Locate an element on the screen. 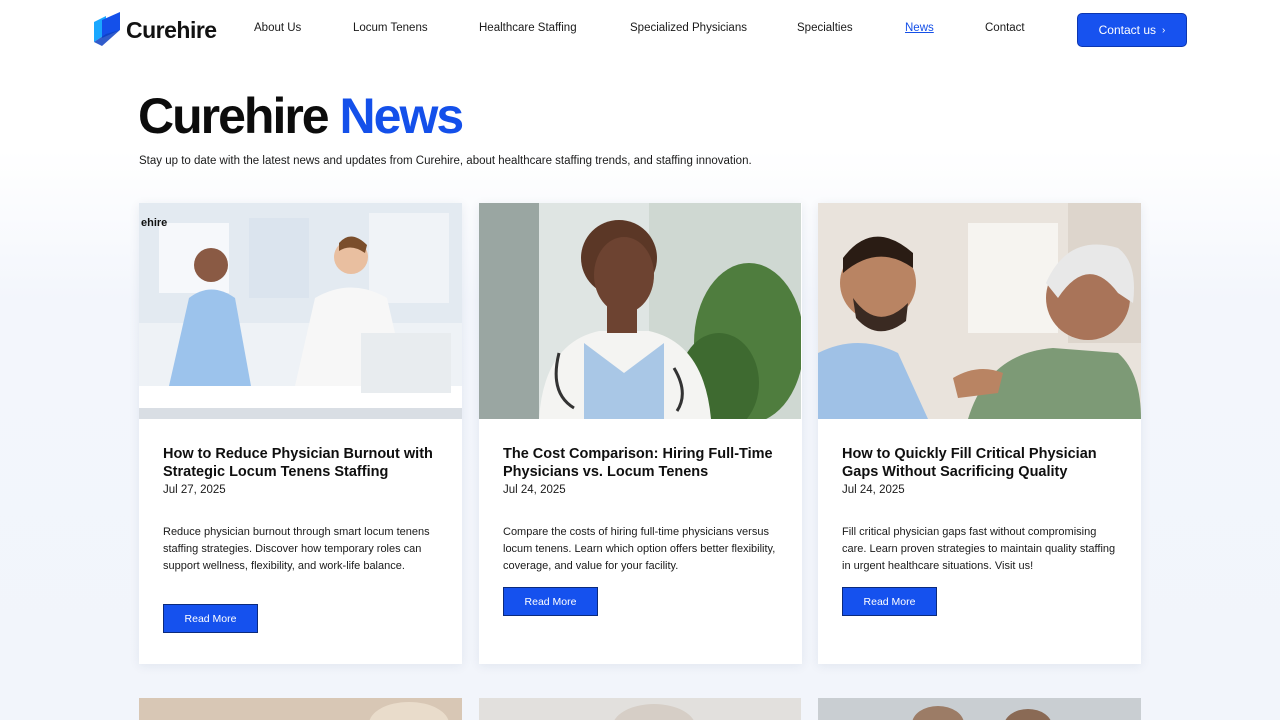  news-card-image-label: ehire is located at coordinates (154, 223).